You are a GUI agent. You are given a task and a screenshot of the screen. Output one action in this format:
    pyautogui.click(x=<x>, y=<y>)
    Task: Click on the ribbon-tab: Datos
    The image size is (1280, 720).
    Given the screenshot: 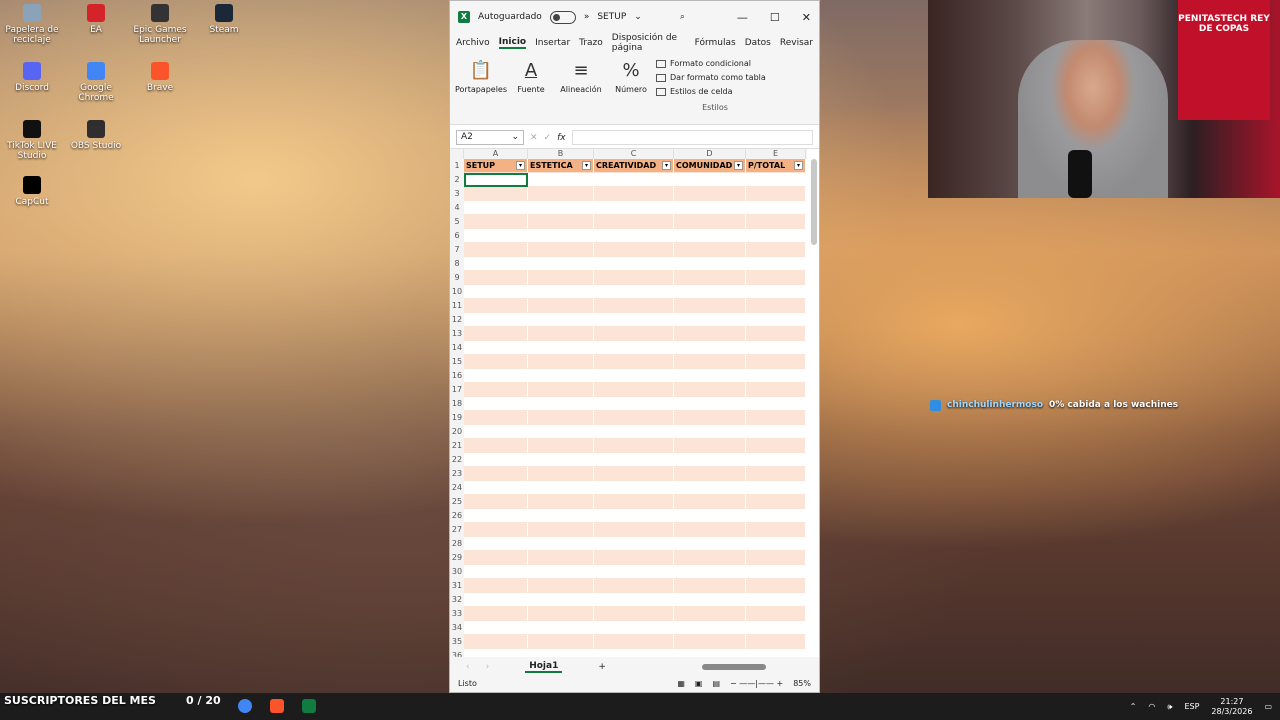 What is the action you would take?
    pyautogui.click(x=758, y=43)
    